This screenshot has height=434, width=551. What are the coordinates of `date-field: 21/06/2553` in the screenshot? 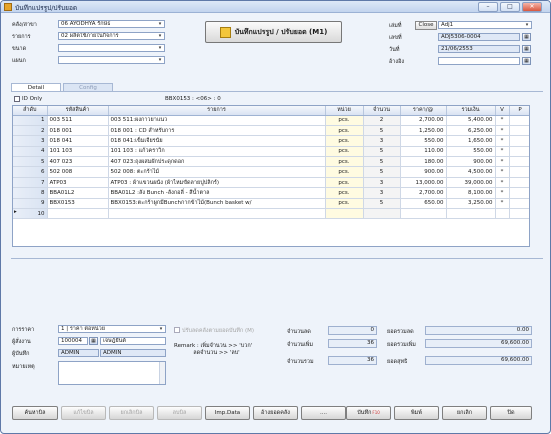 It's located at (479, 49).